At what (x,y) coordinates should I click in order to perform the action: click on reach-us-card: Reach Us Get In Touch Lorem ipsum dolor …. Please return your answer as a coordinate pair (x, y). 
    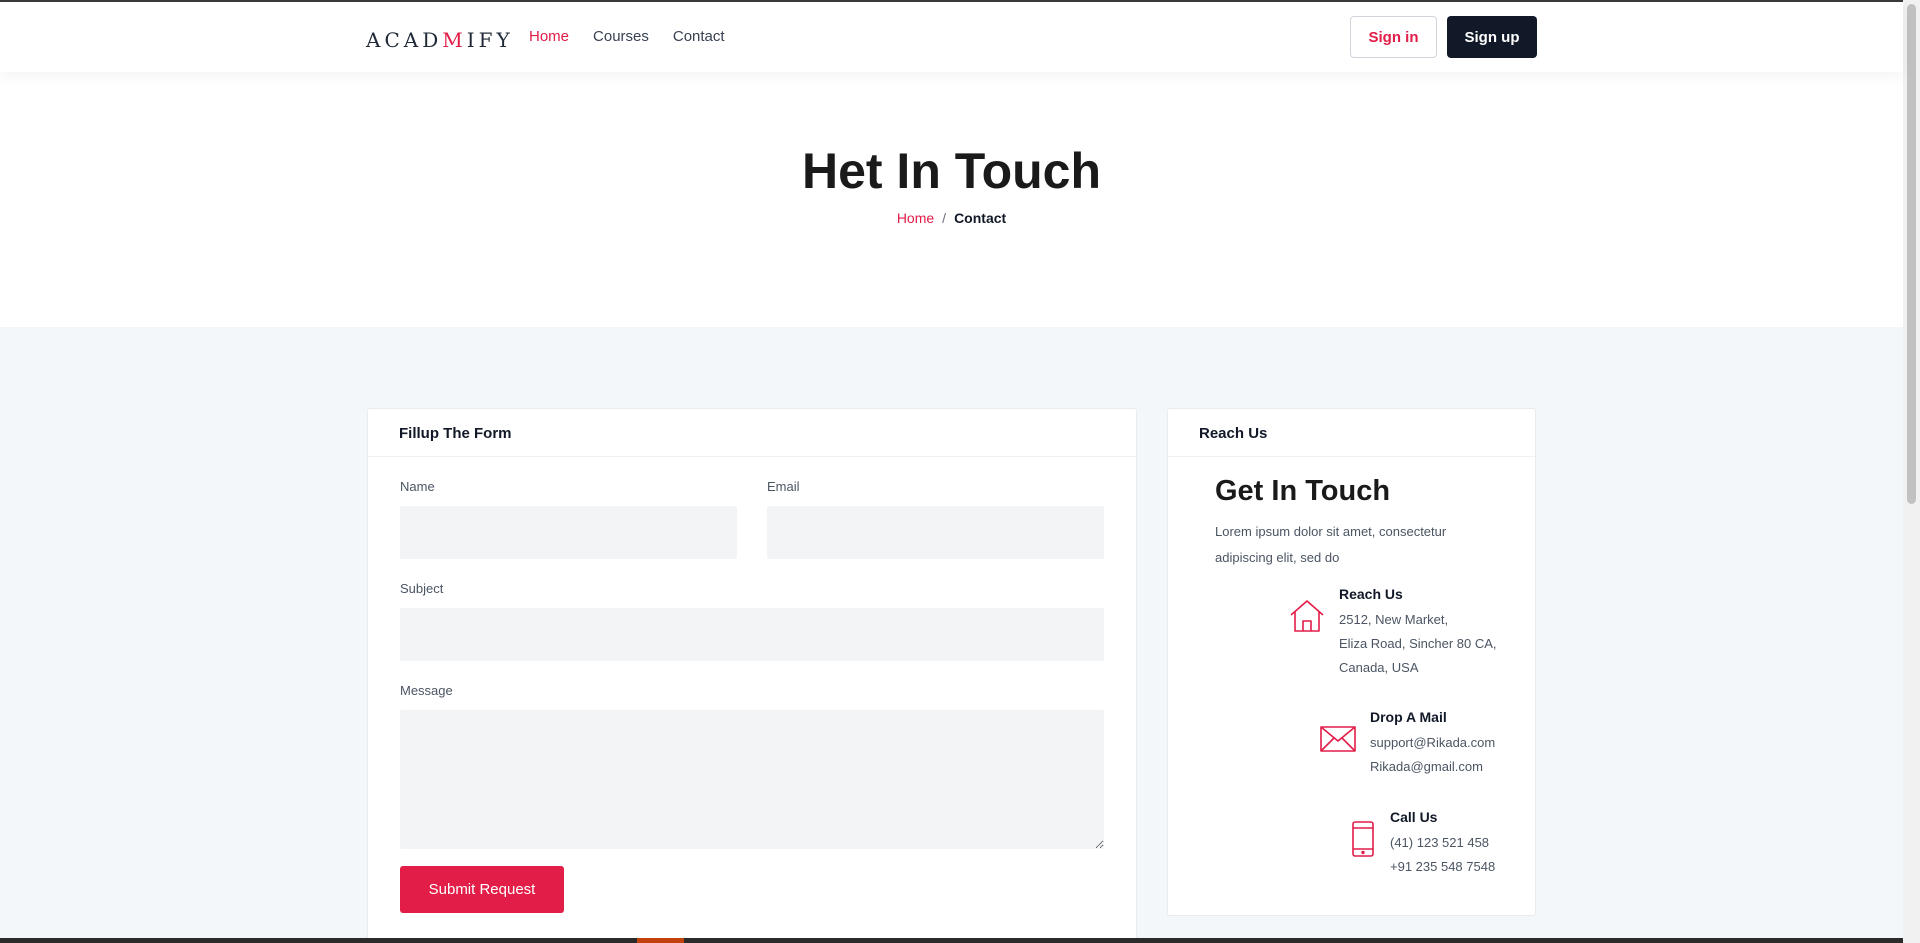
    Looking at the image, I should click on (1351, 662).